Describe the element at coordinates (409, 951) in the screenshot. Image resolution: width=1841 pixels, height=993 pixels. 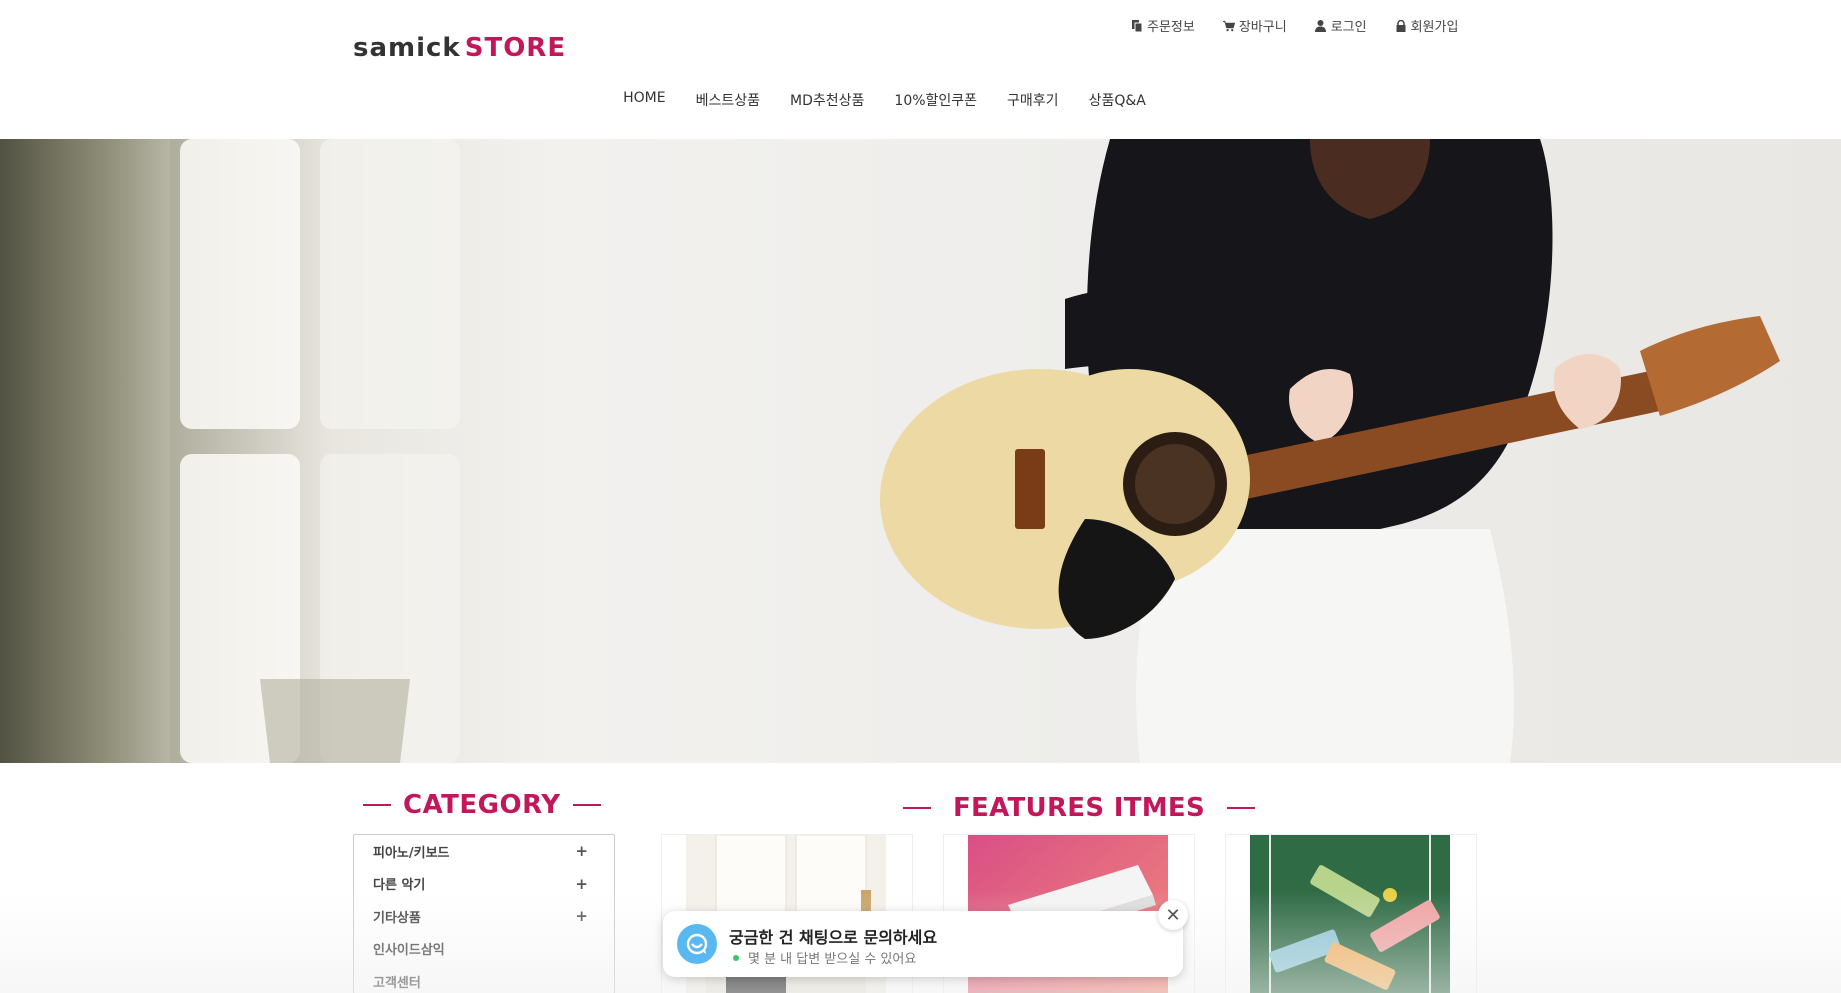
I see `category-item-label: 인사이드삼익` at that location.